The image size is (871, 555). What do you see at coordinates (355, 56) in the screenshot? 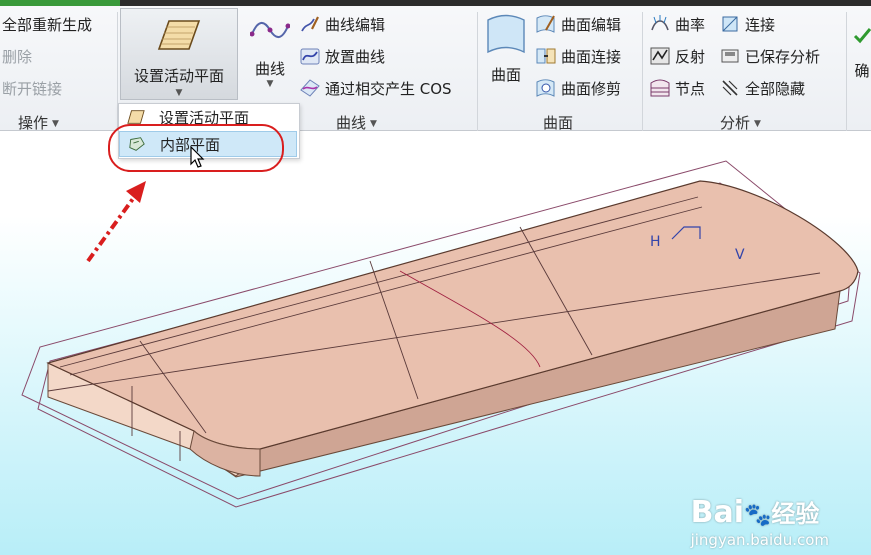
I see `place-curve-label: 放置曲线` at bounding box center [355, 56].